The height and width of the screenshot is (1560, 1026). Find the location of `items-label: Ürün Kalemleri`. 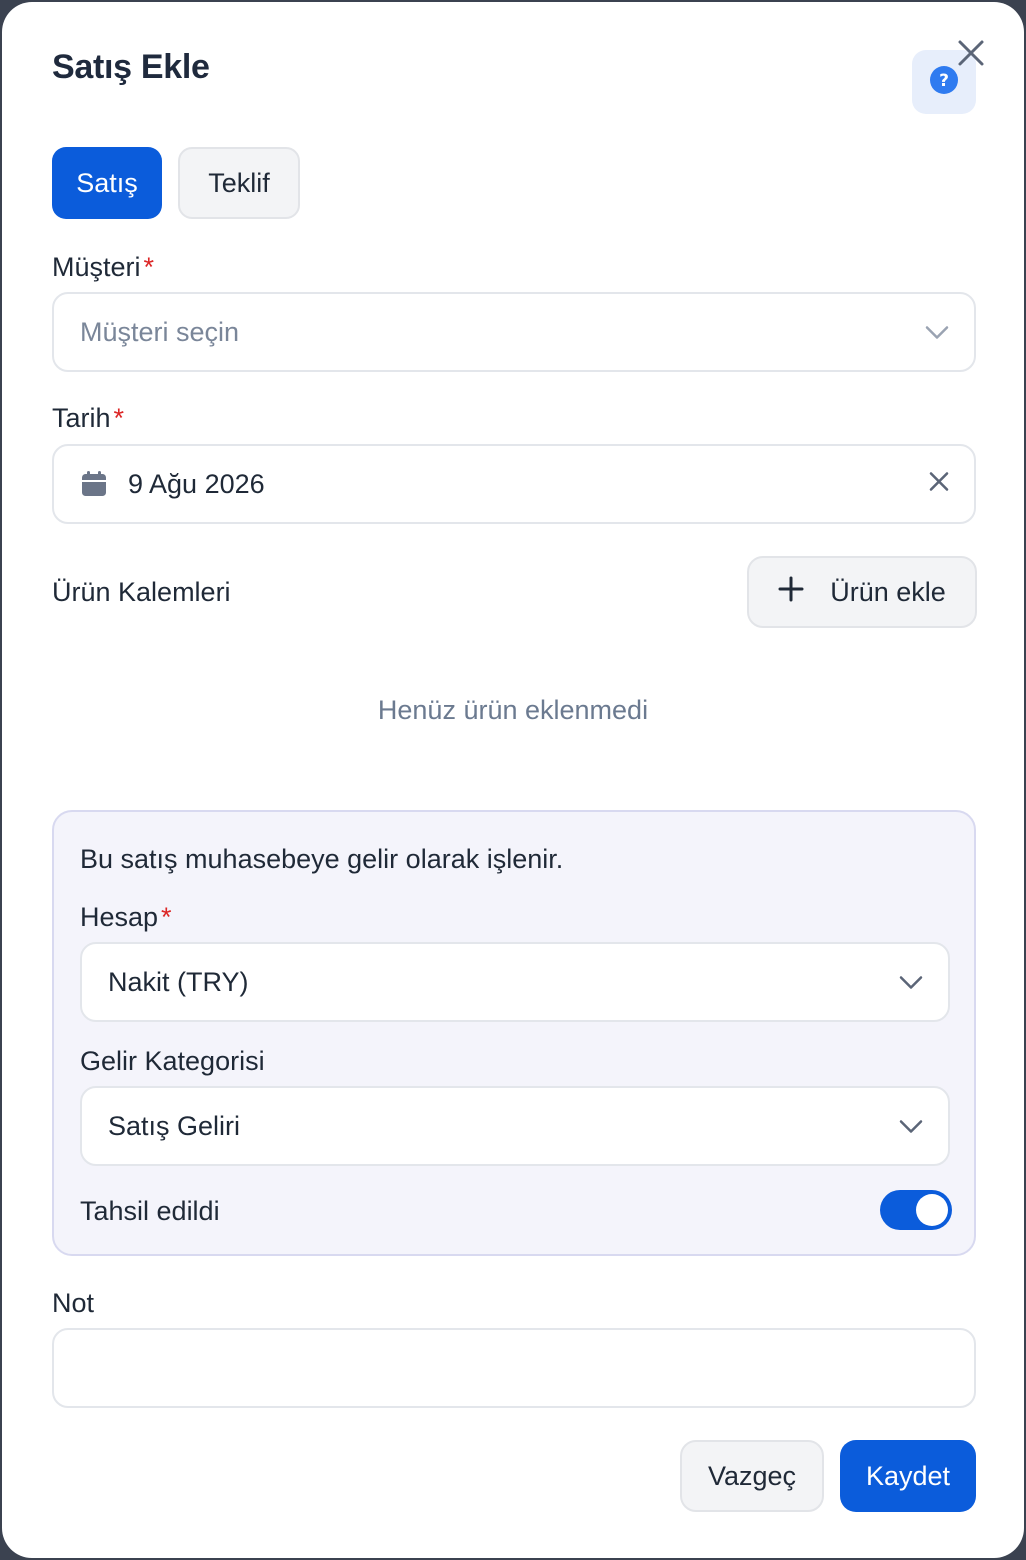

items-label: Ürün Kalemleri is located at coordinates (141, 592).